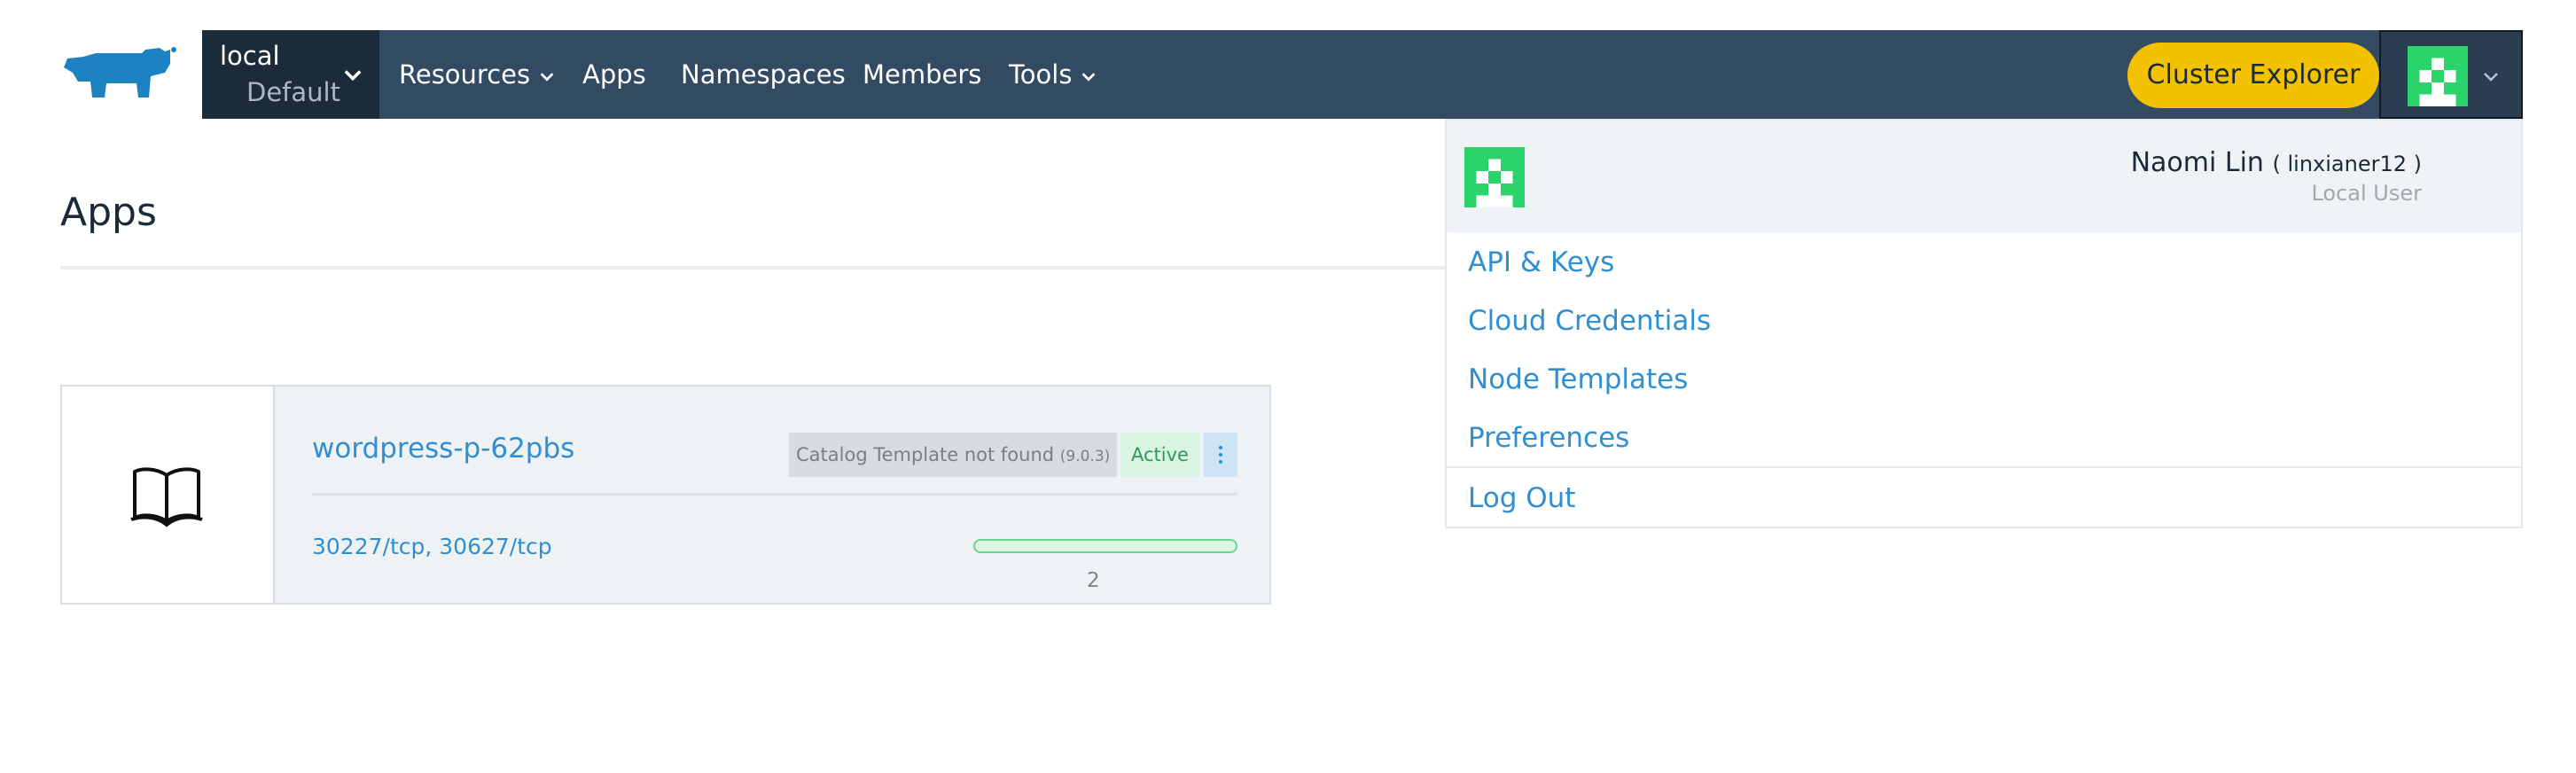  I want to click on nav-namespaces: Namespaces, so click(763, 74).